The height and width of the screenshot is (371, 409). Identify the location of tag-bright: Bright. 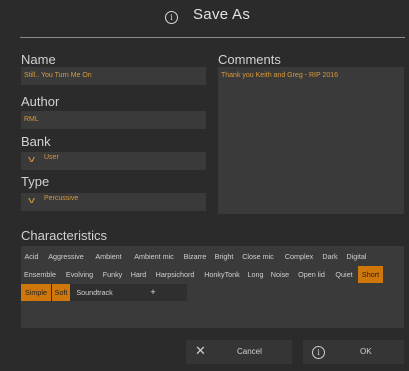
(224, 256).